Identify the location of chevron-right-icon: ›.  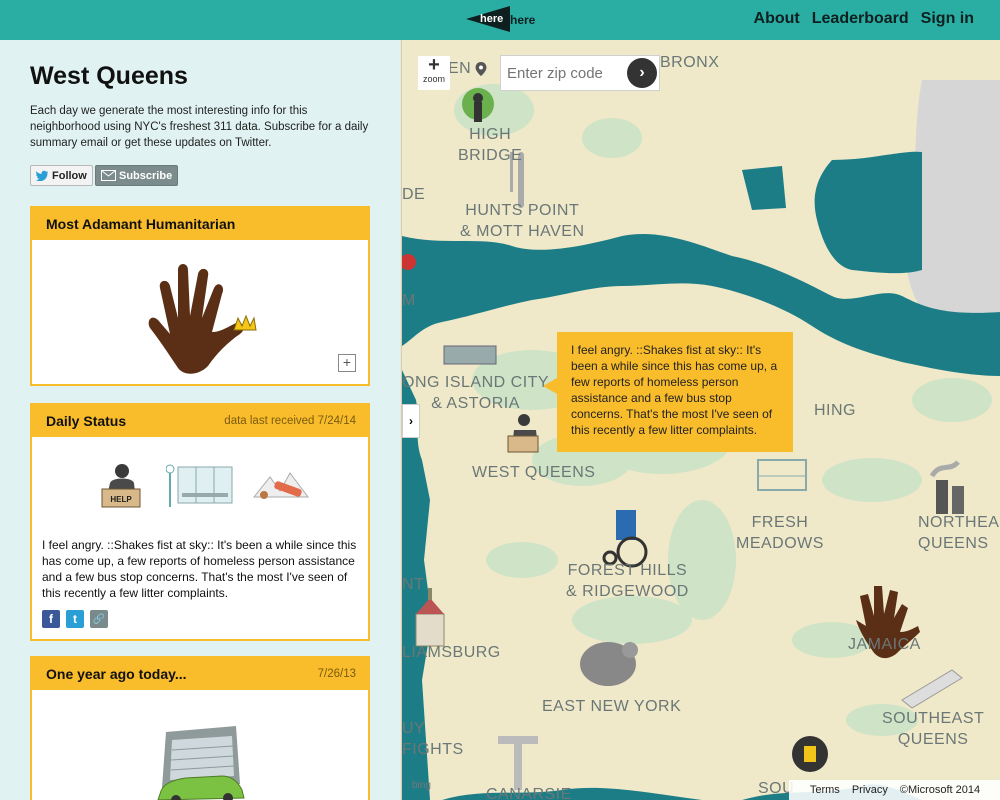
(411, 421).